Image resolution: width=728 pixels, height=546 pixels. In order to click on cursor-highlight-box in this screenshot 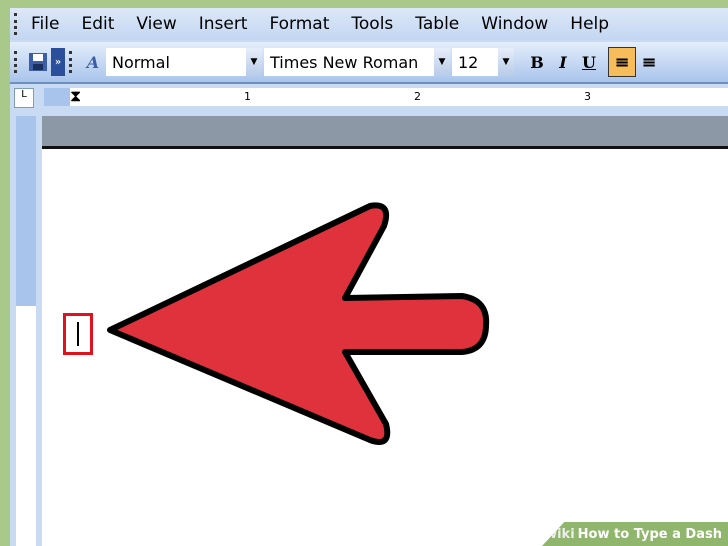, I will do `click(78, 334)`.